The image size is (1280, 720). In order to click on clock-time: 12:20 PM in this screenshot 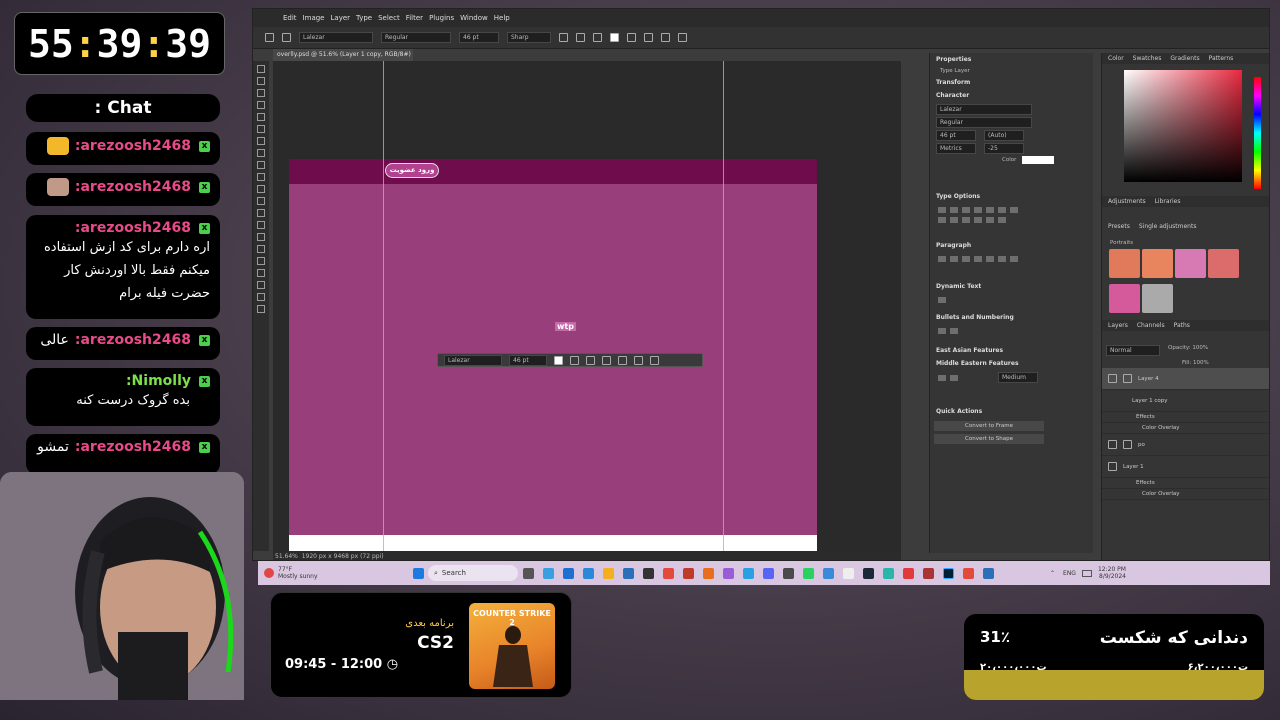, I will do `click(1112, 569)`.